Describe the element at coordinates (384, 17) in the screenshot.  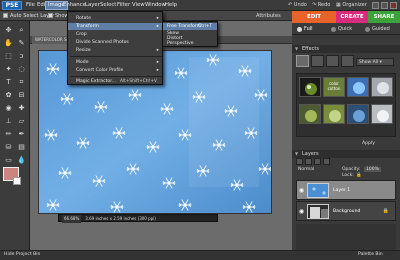
I see `tab-share: SHARE` at that location.